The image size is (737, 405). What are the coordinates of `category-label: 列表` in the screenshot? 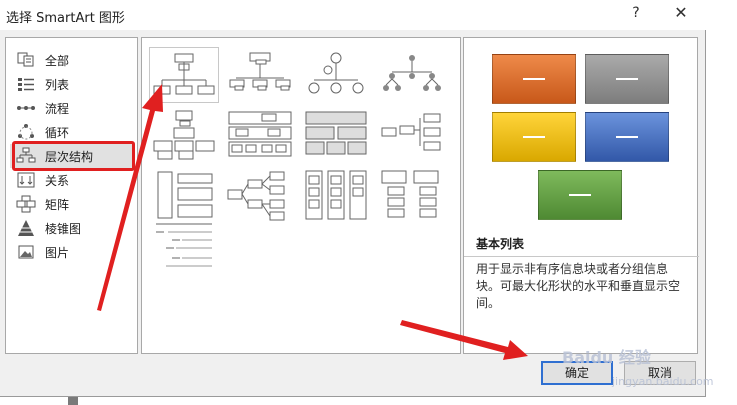 It's located at (57, 85).